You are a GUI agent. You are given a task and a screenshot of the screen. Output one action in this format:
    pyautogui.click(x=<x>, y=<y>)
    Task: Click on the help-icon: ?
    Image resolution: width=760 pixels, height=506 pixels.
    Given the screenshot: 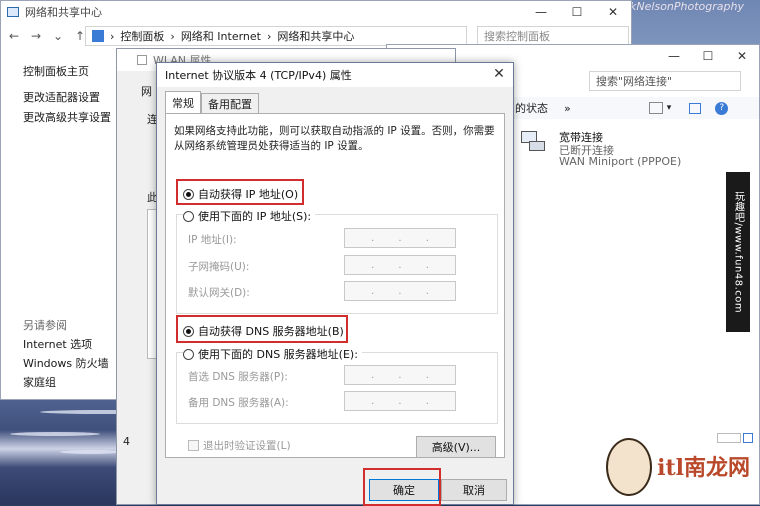 What is the action you would take?
    pyautogui.click(x=722, y=108)
    